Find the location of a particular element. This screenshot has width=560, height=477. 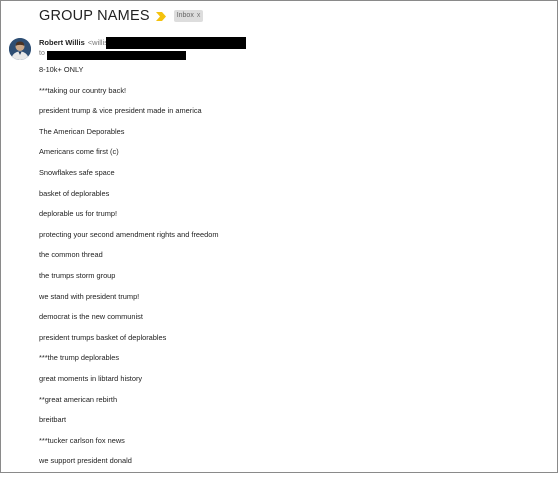

to-label: to is located at coordinates (42, 53).